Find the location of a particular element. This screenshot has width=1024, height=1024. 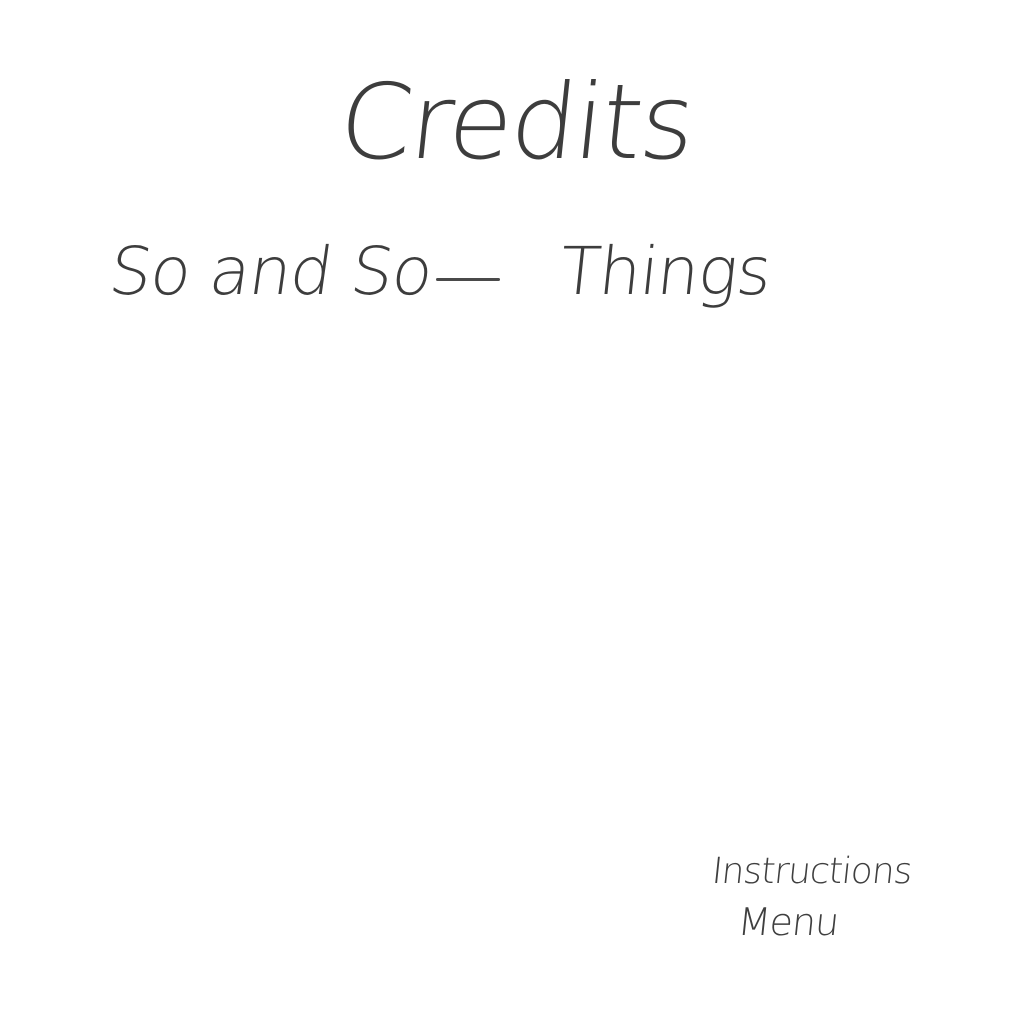

menu-button: Menu is located at coordinates (788, 922).